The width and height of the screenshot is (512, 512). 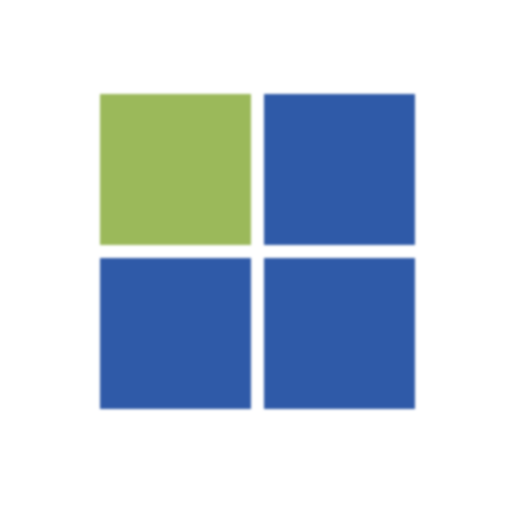 What do you see at coordinates (339, 169) in the screenshot?
I see `tile-top-right` at bounding box center [339, 169].